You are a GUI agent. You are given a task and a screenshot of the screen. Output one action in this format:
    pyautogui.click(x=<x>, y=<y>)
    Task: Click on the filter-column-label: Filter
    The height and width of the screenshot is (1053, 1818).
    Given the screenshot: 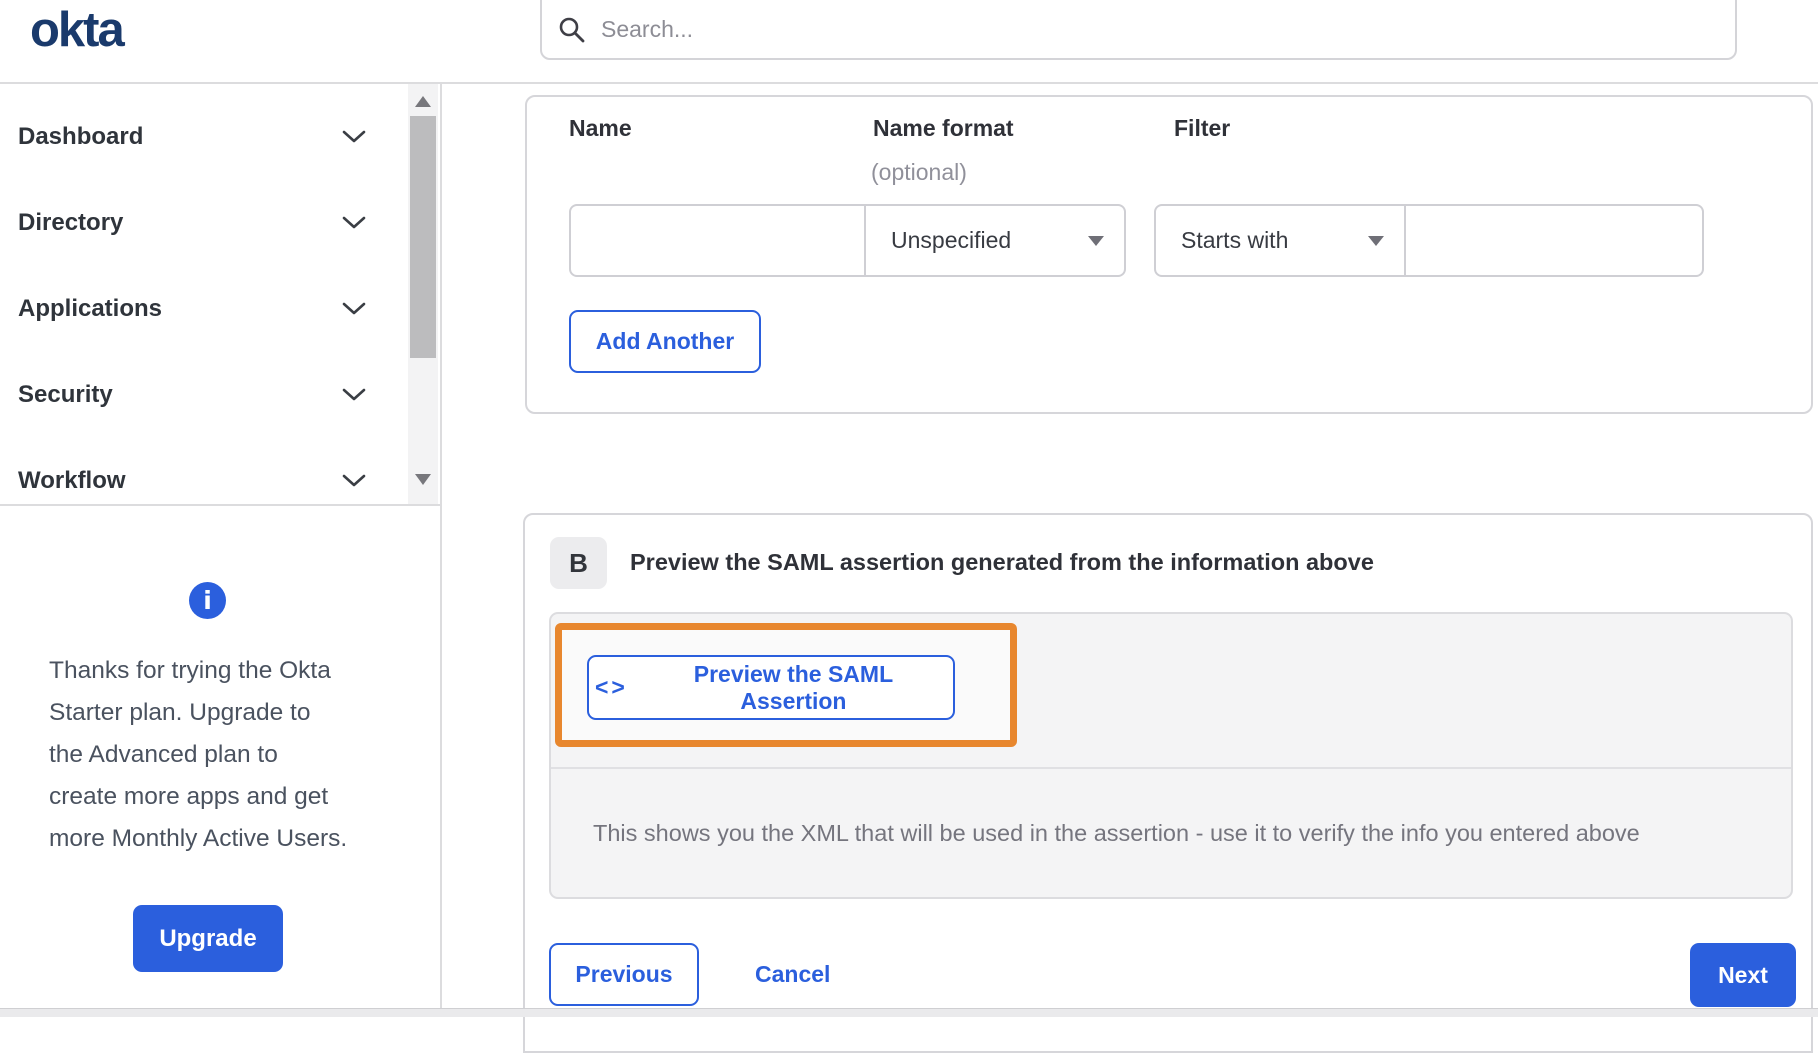 What is the action you would take?
    pyautogui.click(x=1202, y=128)
    